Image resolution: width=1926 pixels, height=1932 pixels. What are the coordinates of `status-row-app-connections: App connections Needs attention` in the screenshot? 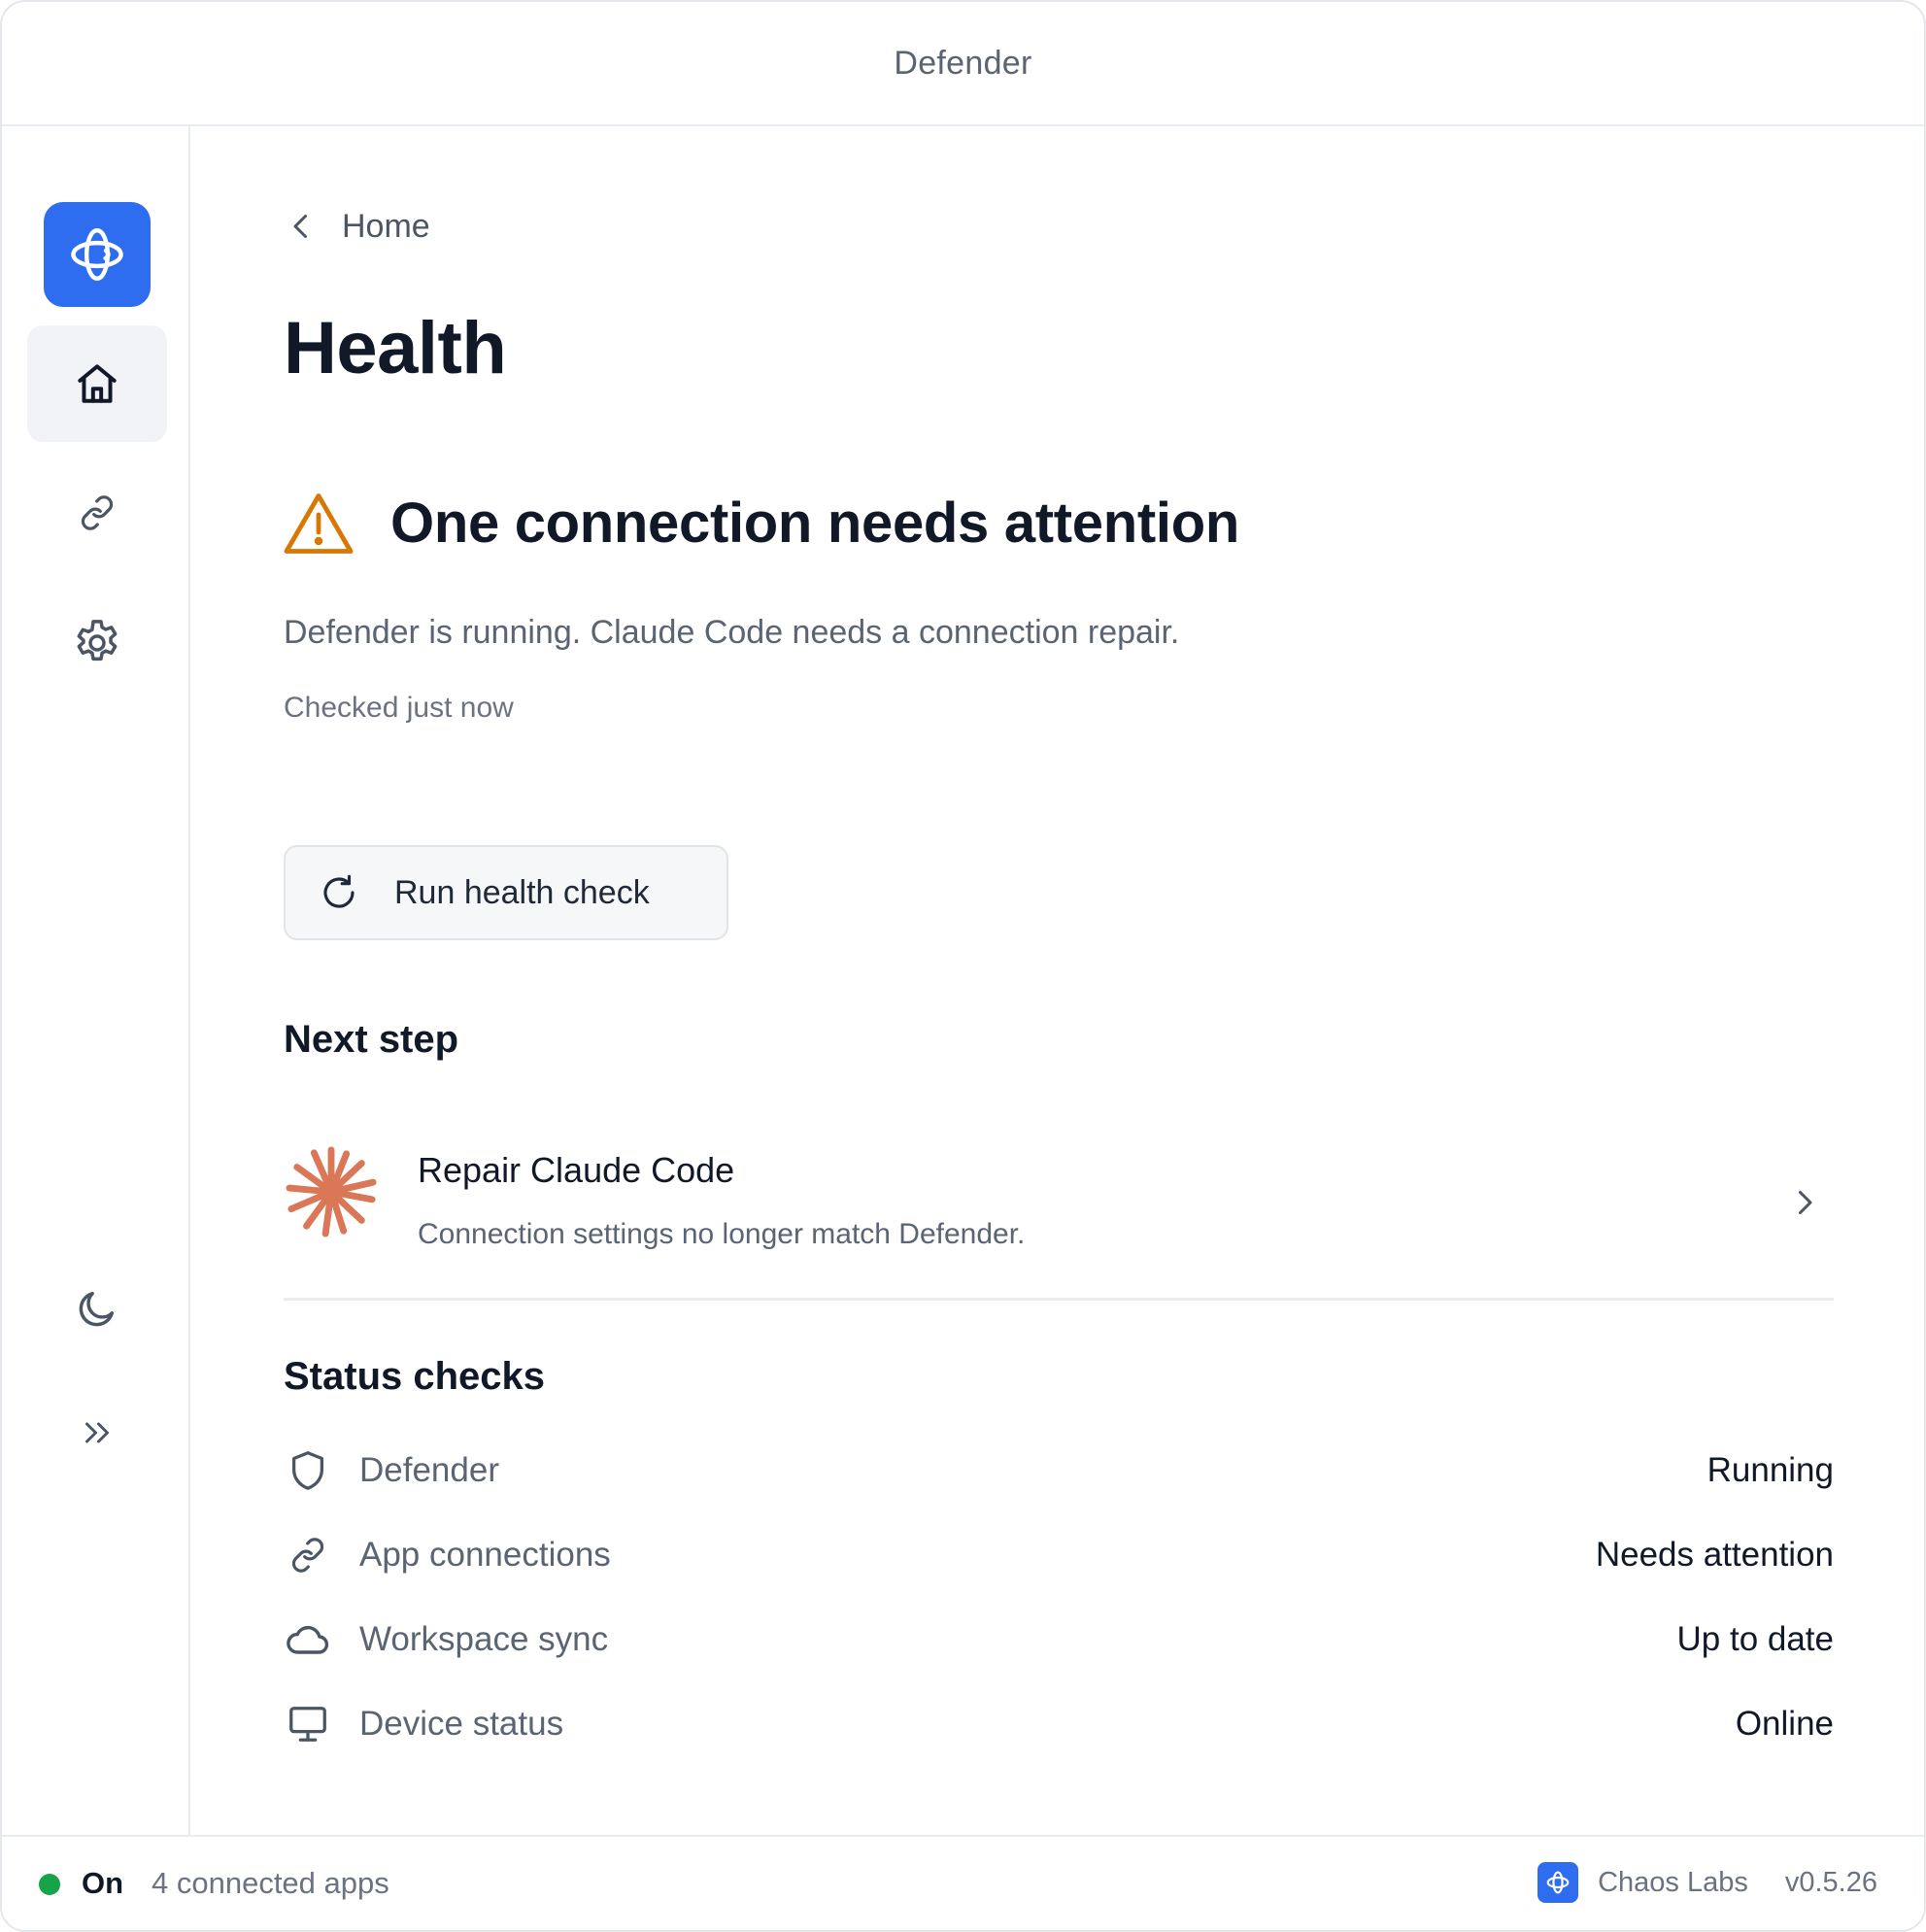 It's located at (1059, 1555).